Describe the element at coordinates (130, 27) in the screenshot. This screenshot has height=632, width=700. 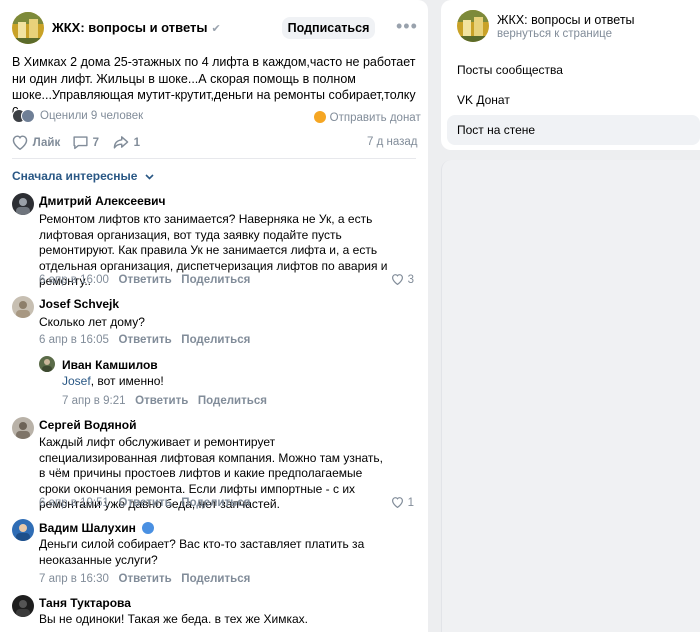
I see `community-name: ЖКХ: вопросы и ответы` at that location.